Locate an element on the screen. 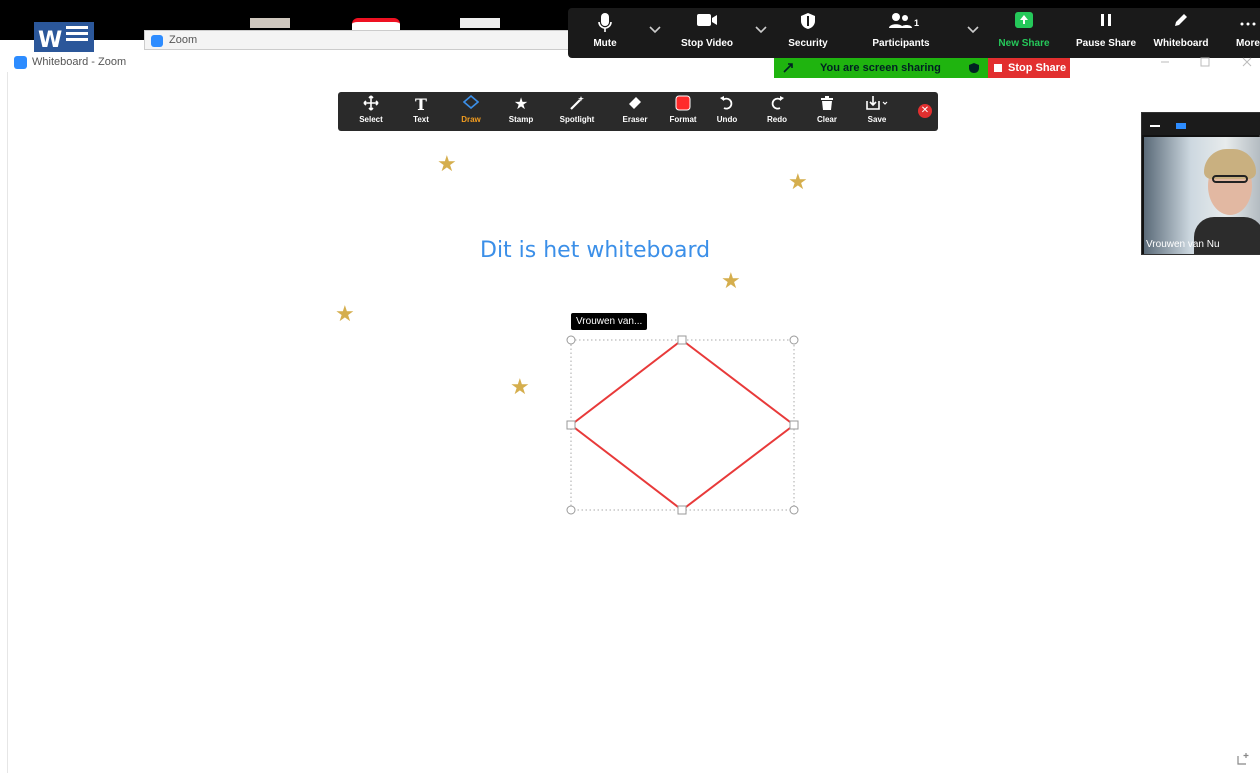  screen-sharing-banner: You are screen sharing is located at coordinates (881, 68).